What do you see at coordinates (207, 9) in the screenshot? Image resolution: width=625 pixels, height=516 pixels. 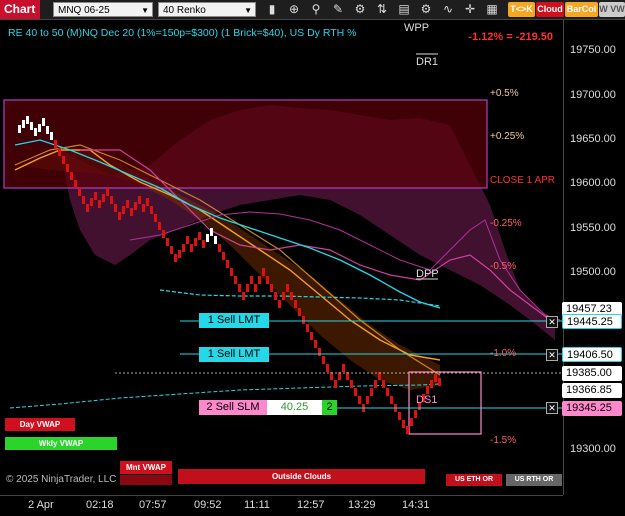 I see `bar-type-select: 40 Renko ▼` at bounding box center [207, 9].